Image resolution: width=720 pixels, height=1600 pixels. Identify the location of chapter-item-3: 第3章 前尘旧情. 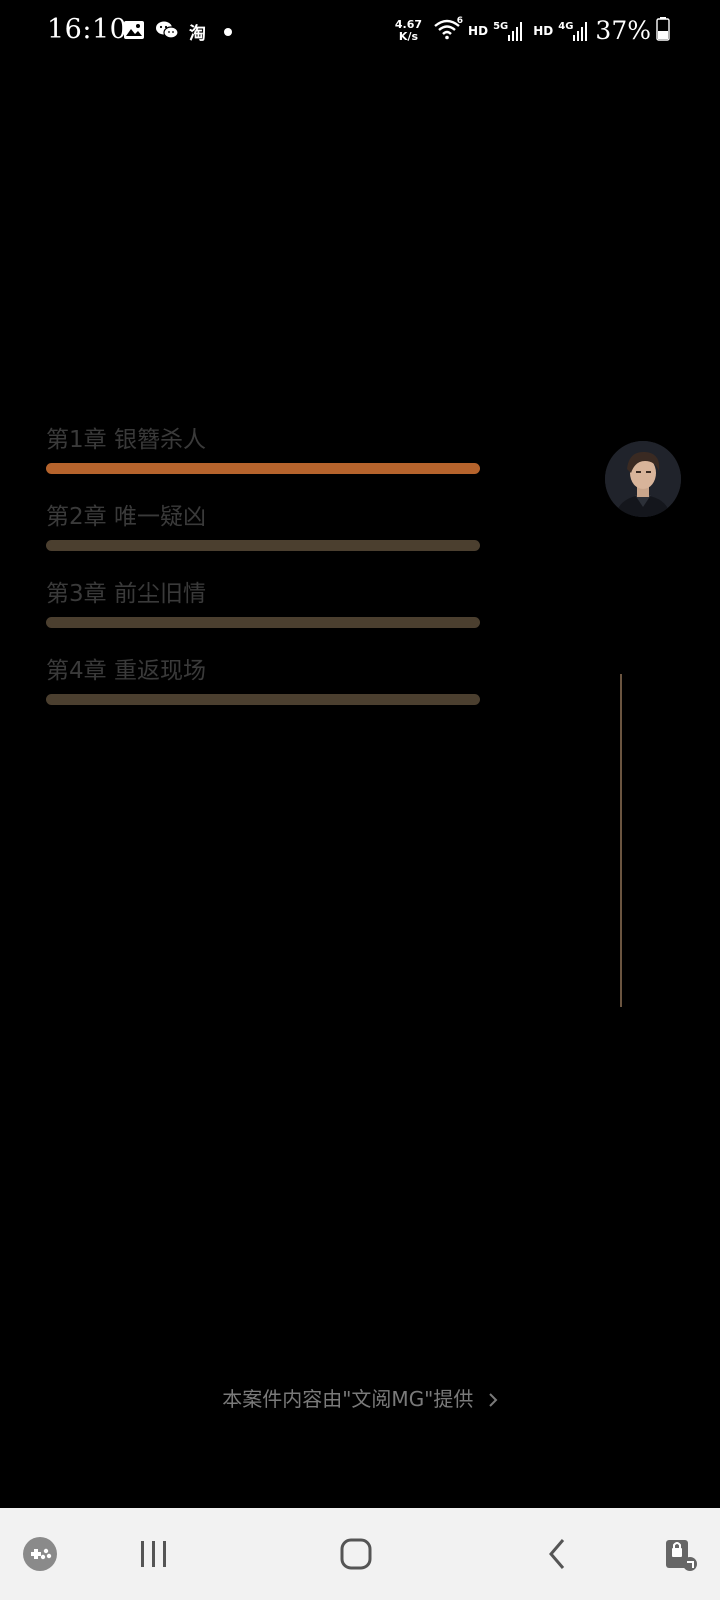
(263, 612).